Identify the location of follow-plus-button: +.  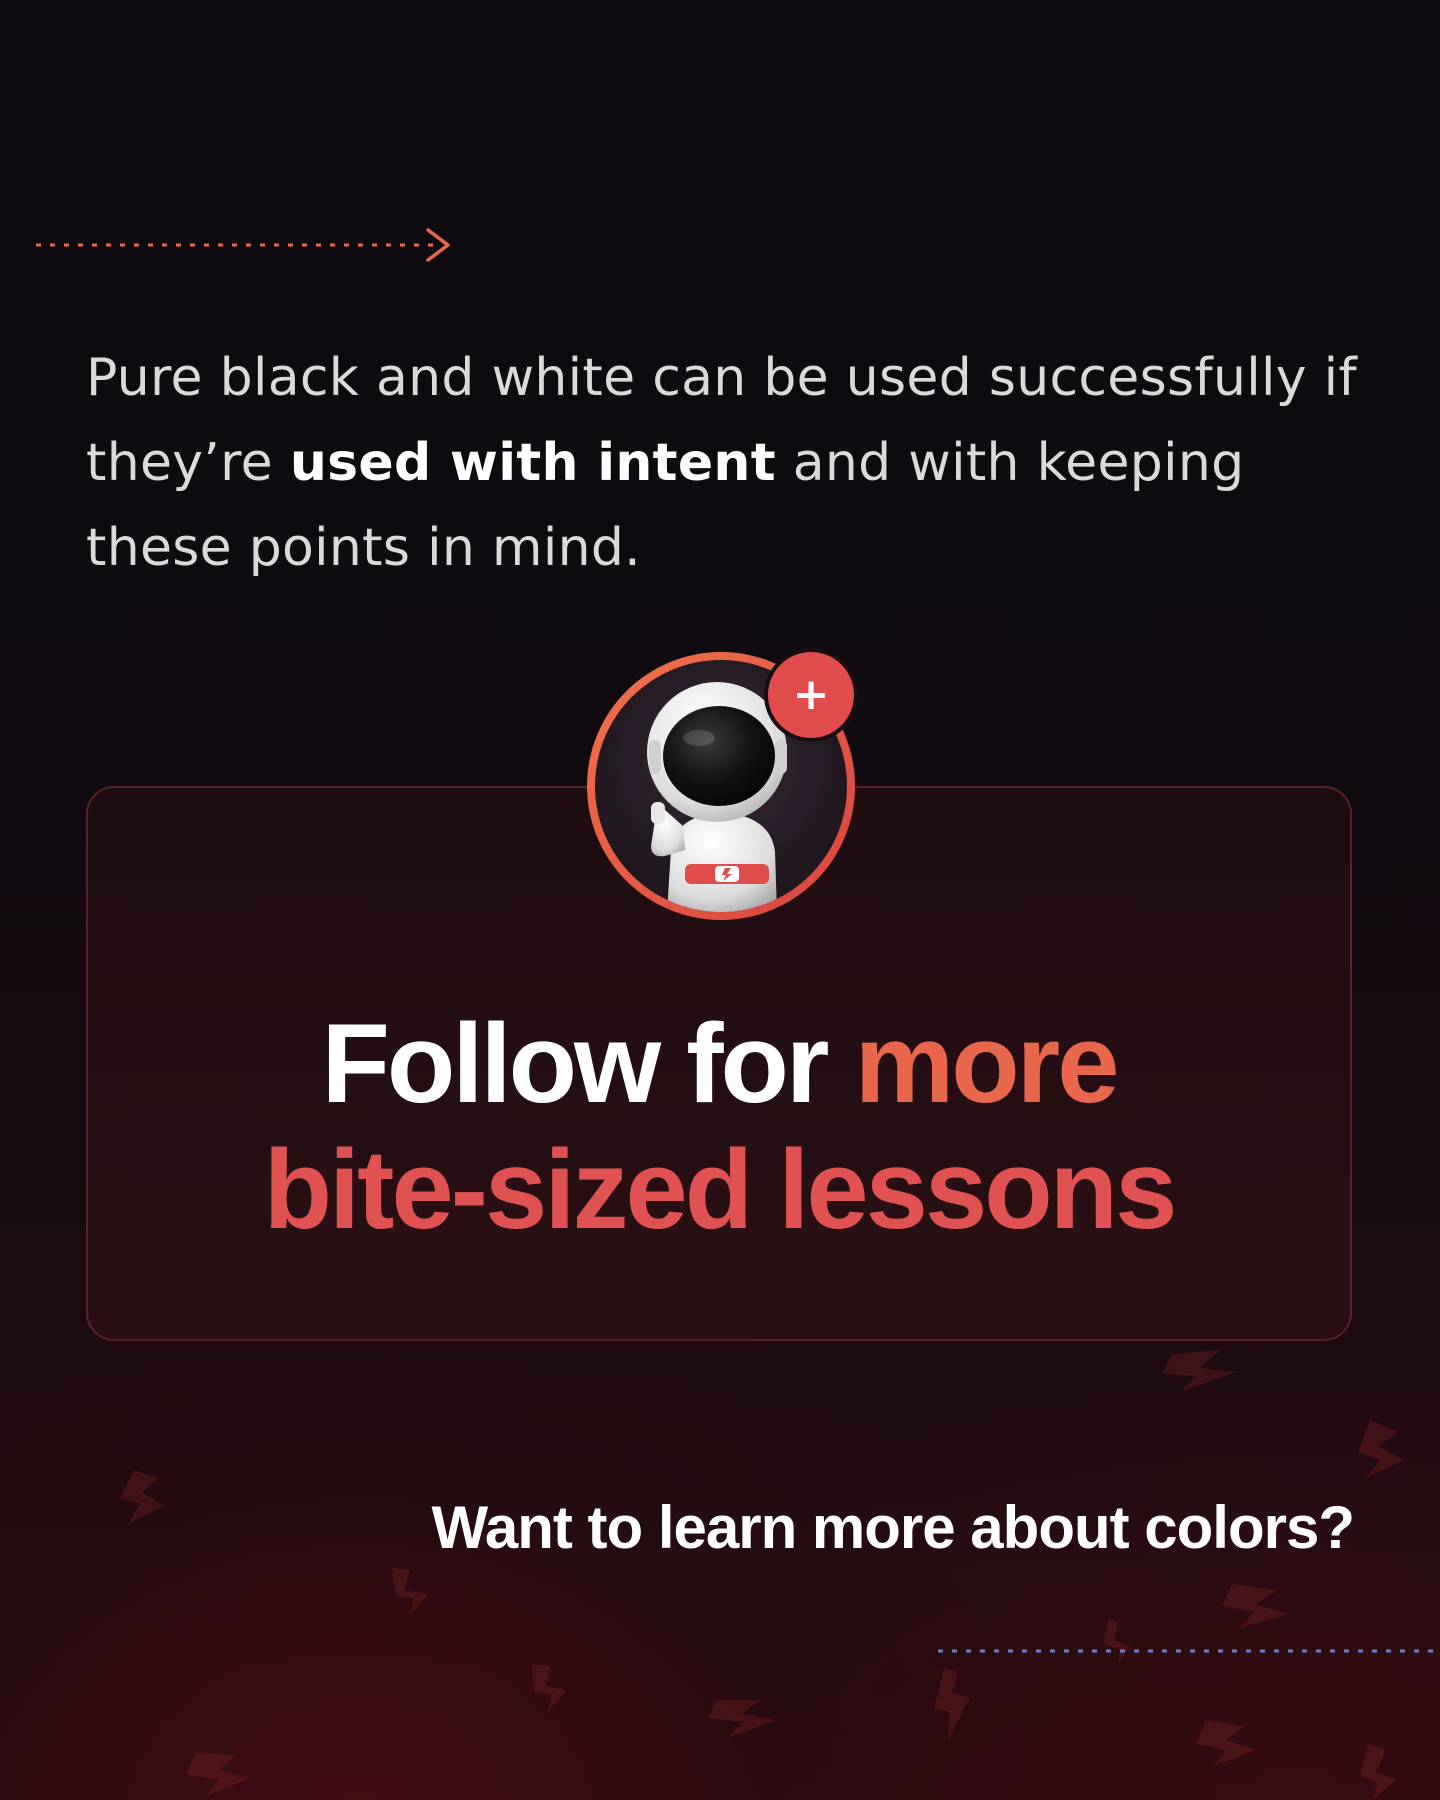
(811, 695).